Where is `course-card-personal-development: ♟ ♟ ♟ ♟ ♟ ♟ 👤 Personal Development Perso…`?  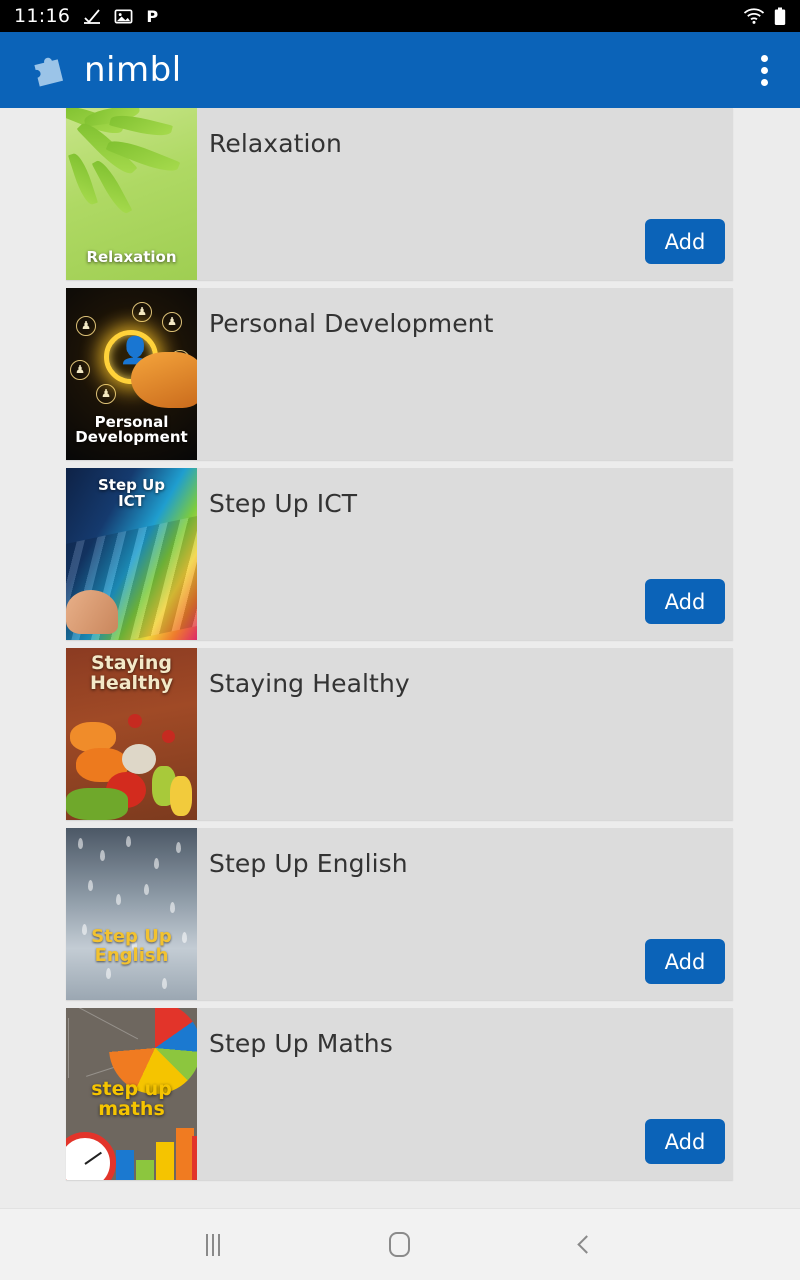
course-card-personal-development: ♟ ♟ ♟ ♟ ♟ ♟ 👤 Personal Development Perso… is located at coordinates (399, 384).